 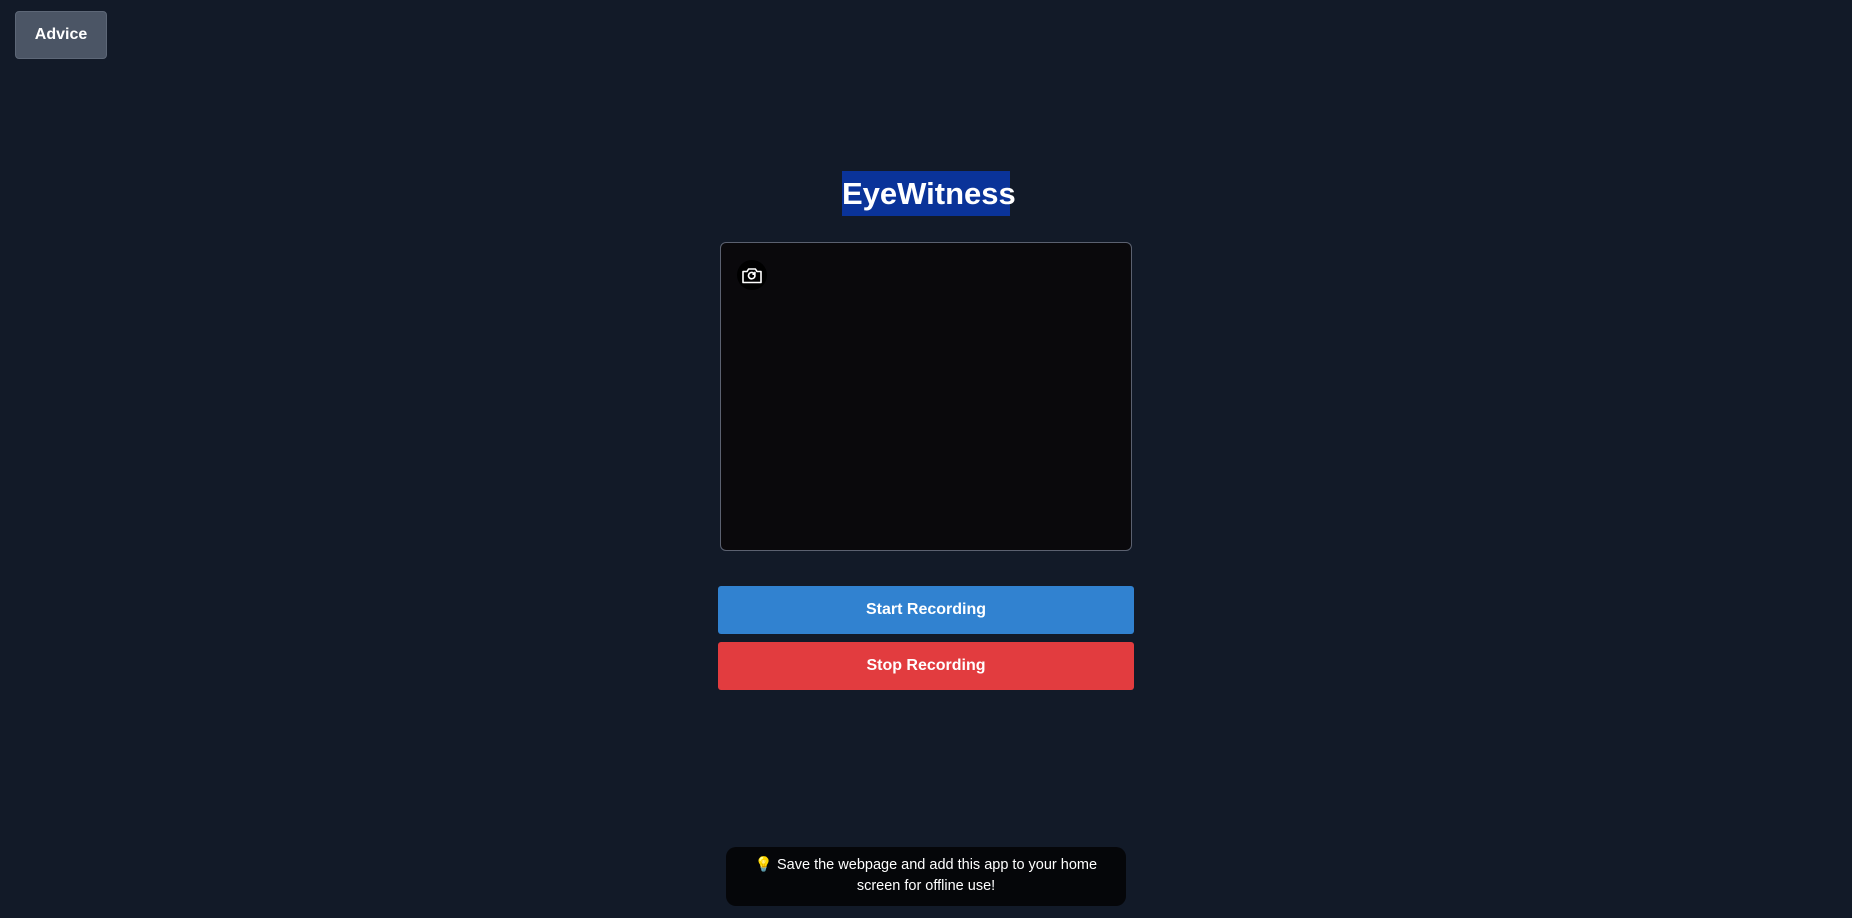 What do you see at coordinates (752, 275) in the screenshot?
I see `camera-switch-icon` at bounding box center [752, 275].